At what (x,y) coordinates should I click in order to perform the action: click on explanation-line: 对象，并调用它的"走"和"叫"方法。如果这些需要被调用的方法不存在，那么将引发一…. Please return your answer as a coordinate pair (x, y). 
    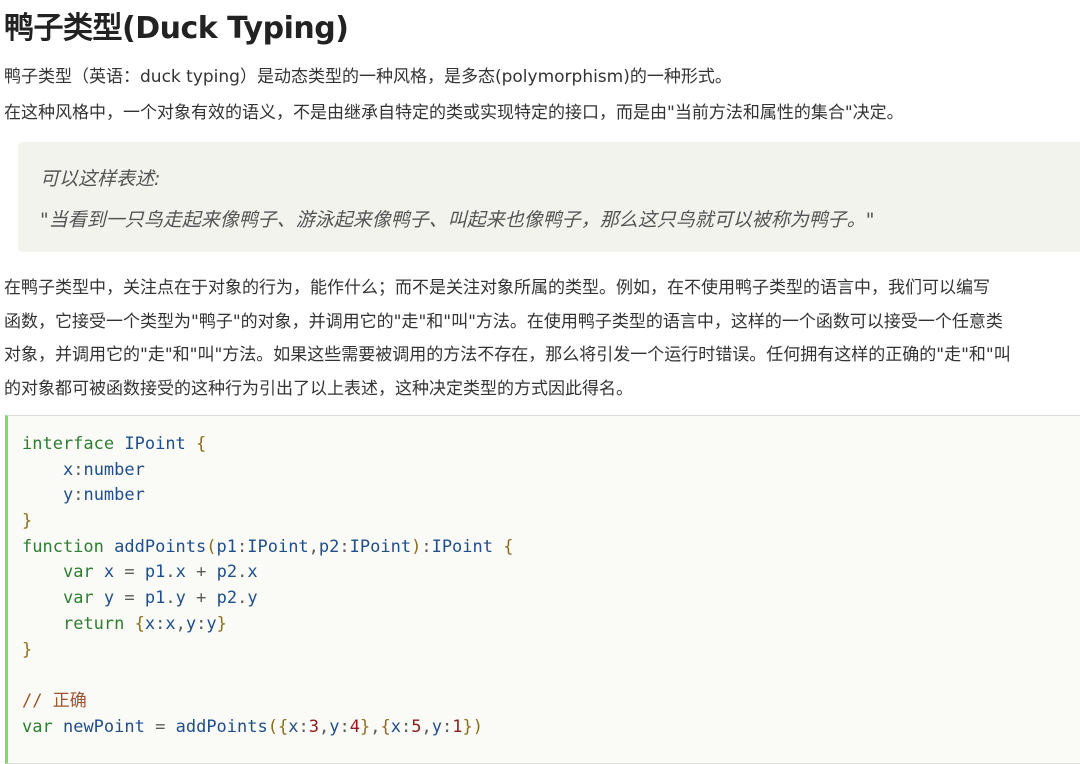
    Looking at the image, I should click on (507, 355).